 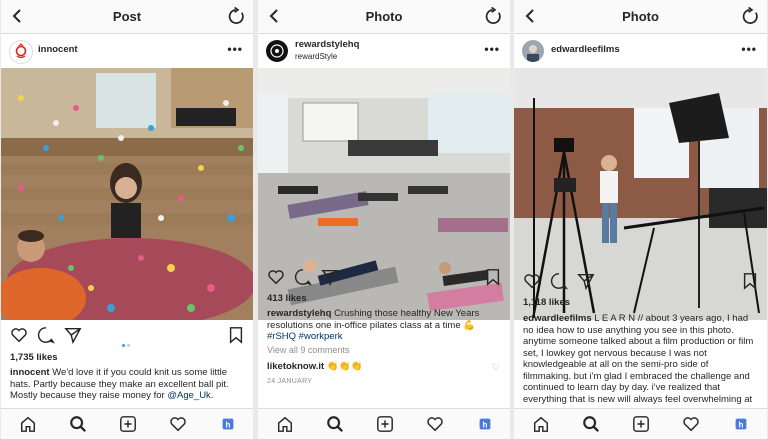 I want to click on caption-hashtags: #rSHQ #workperk, so click(x=305, y=336).